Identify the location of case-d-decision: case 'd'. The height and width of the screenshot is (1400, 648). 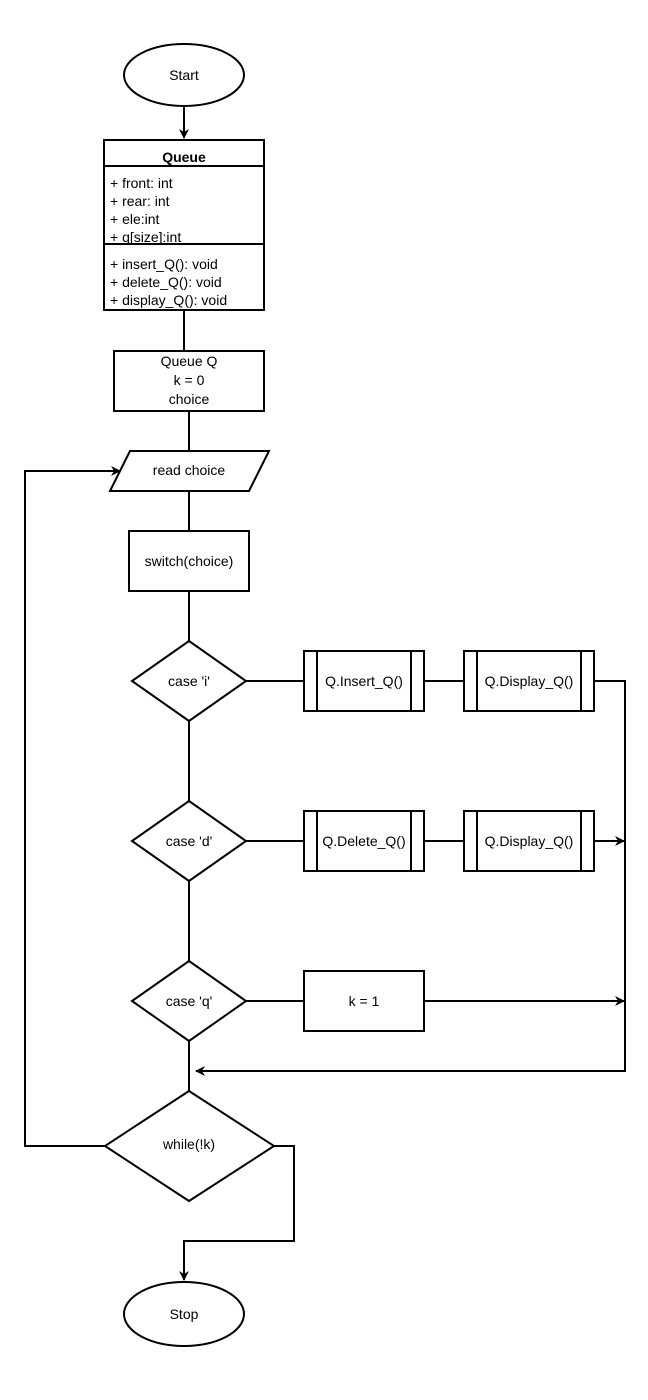
(189, 841).